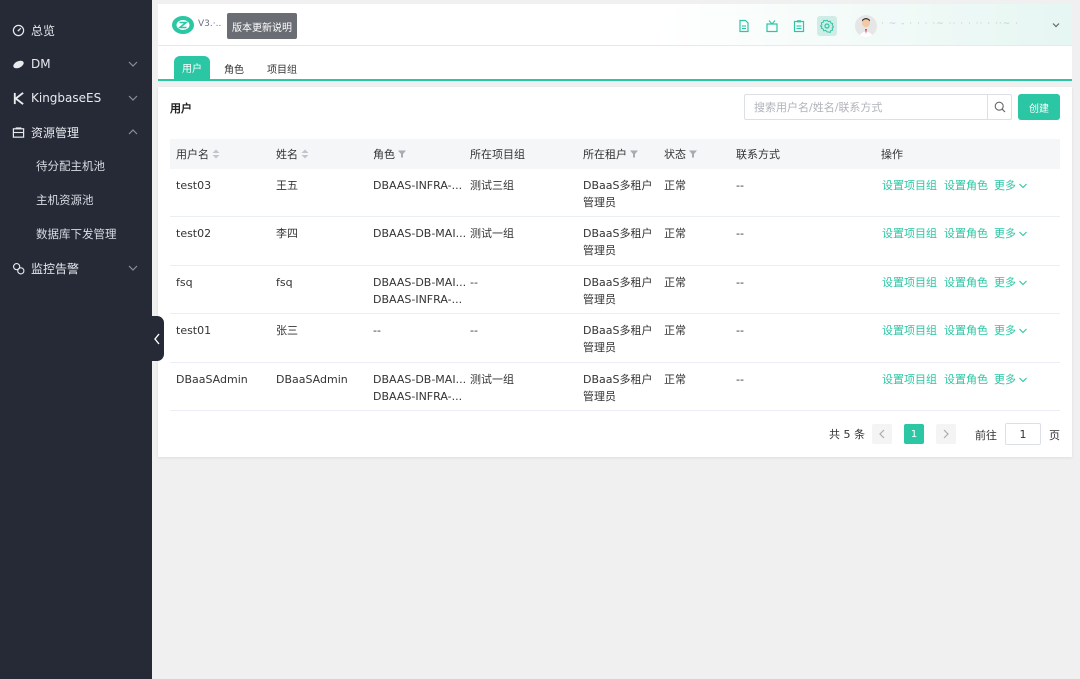 The image size is (1080, 679). I want to click on search-icon, so click(999, 107).